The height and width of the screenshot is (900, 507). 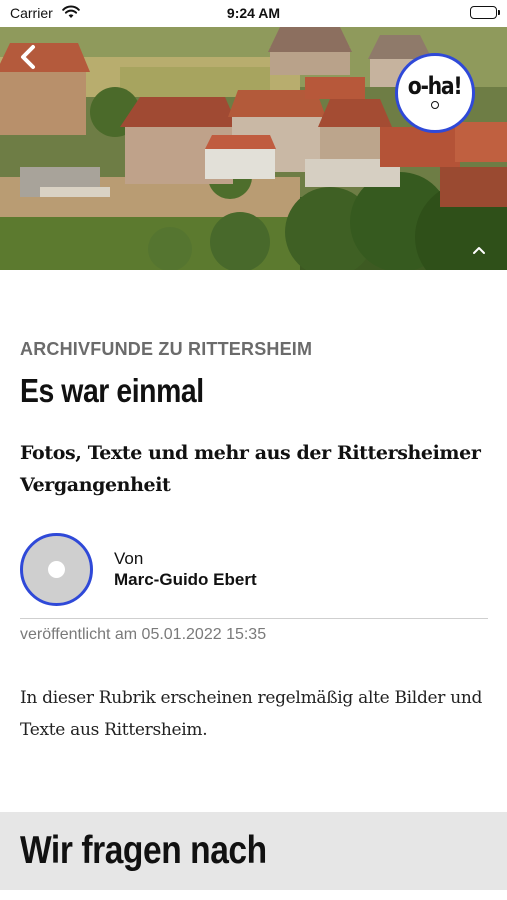 I want to click on author-avatar, so click(x=56, y=569).